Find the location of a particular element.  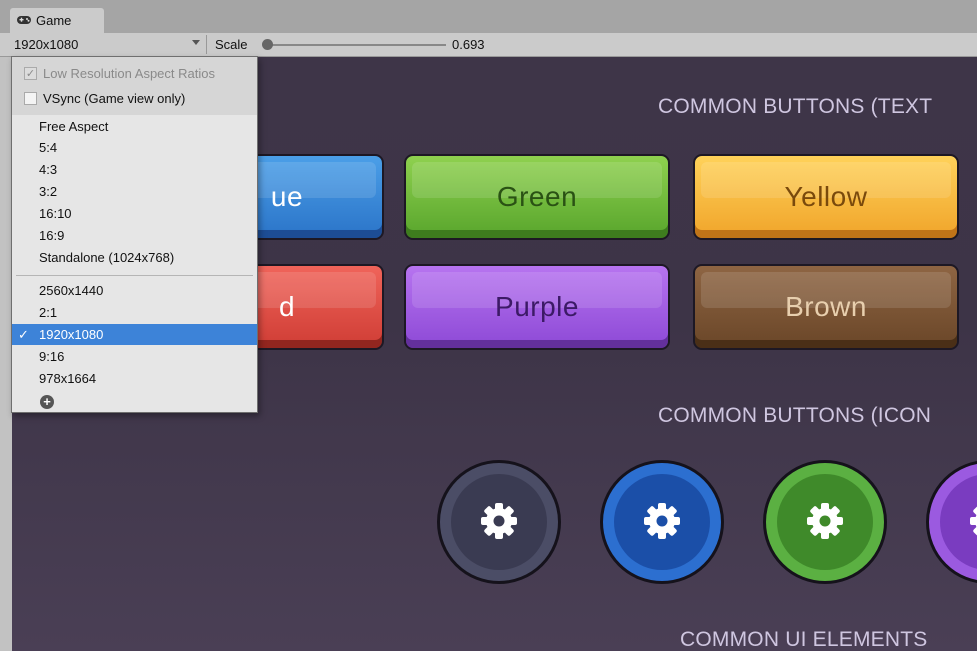

green-button-label: Green is located at coordinates (537, 196).